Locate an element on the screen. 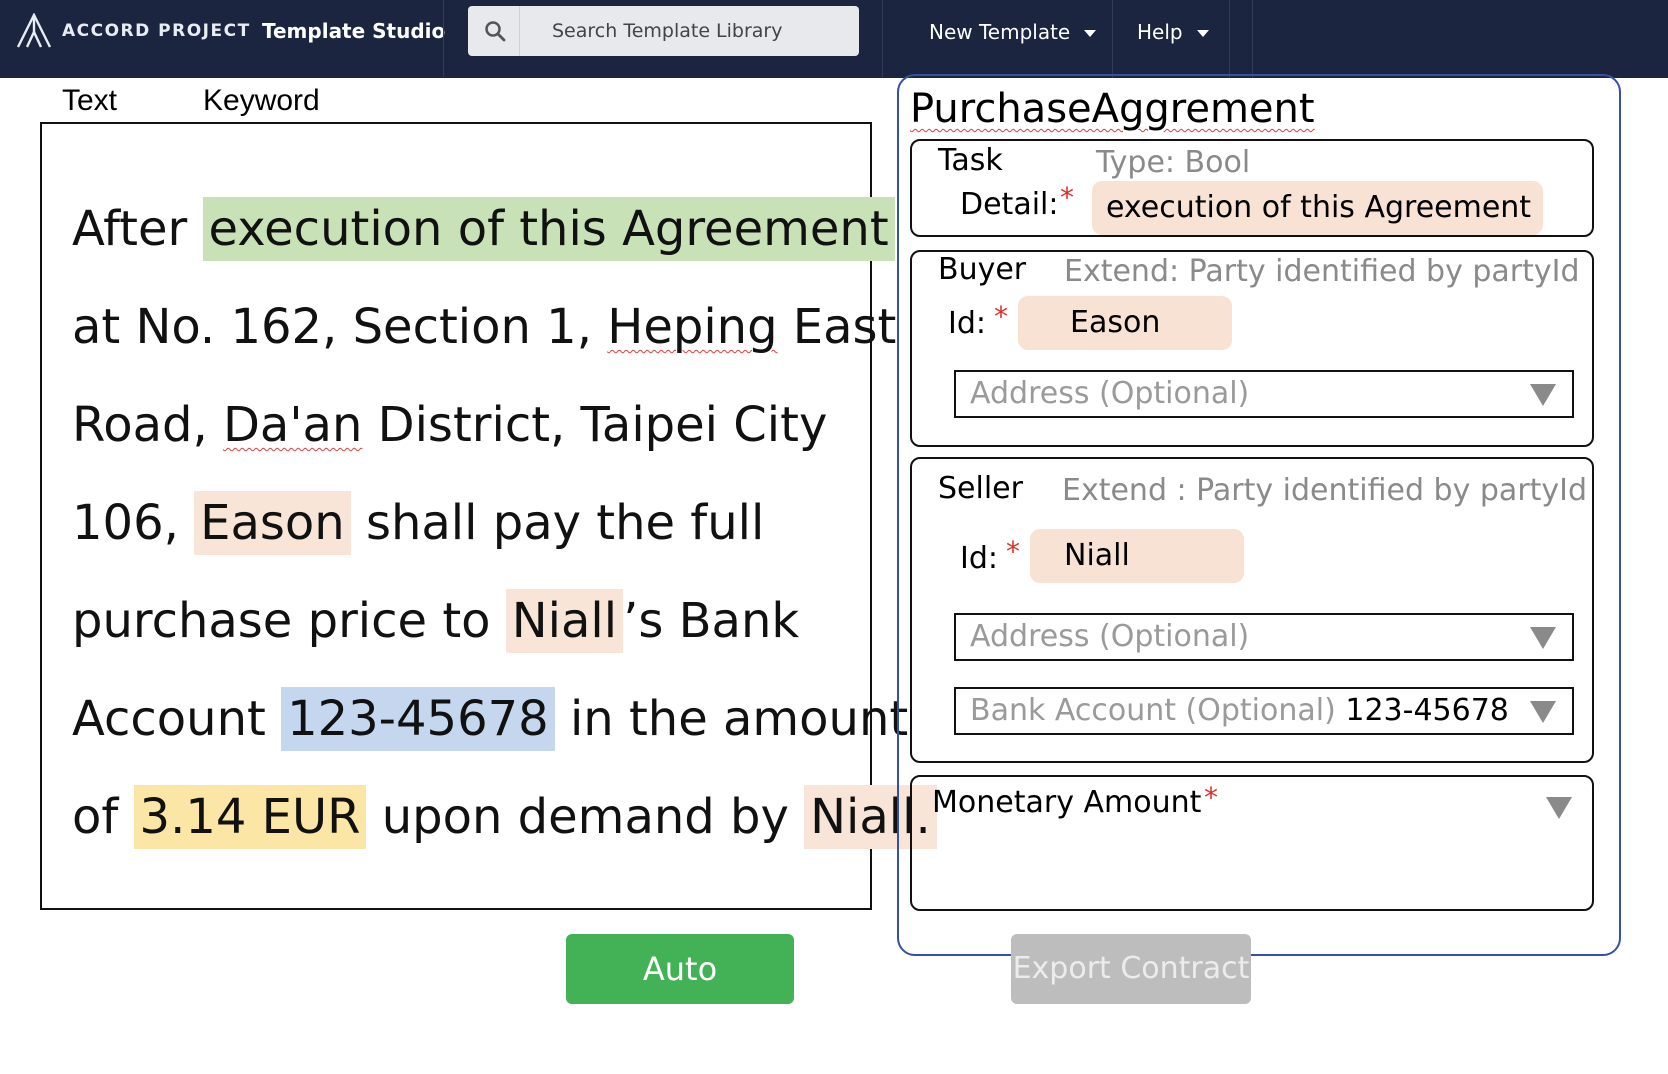  new-template-menu: New Template is located at coordinates (1013, 32).